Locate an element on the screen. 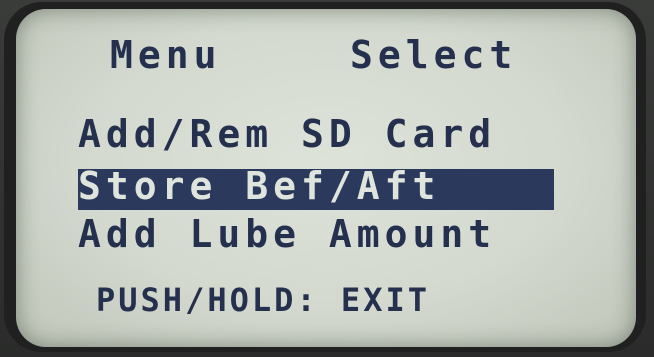 Image resolution: width=654 pixels, height=357 pixels. menu-item-add-lube-amount: Add Lube Amount is located at coordinates (287, 234).